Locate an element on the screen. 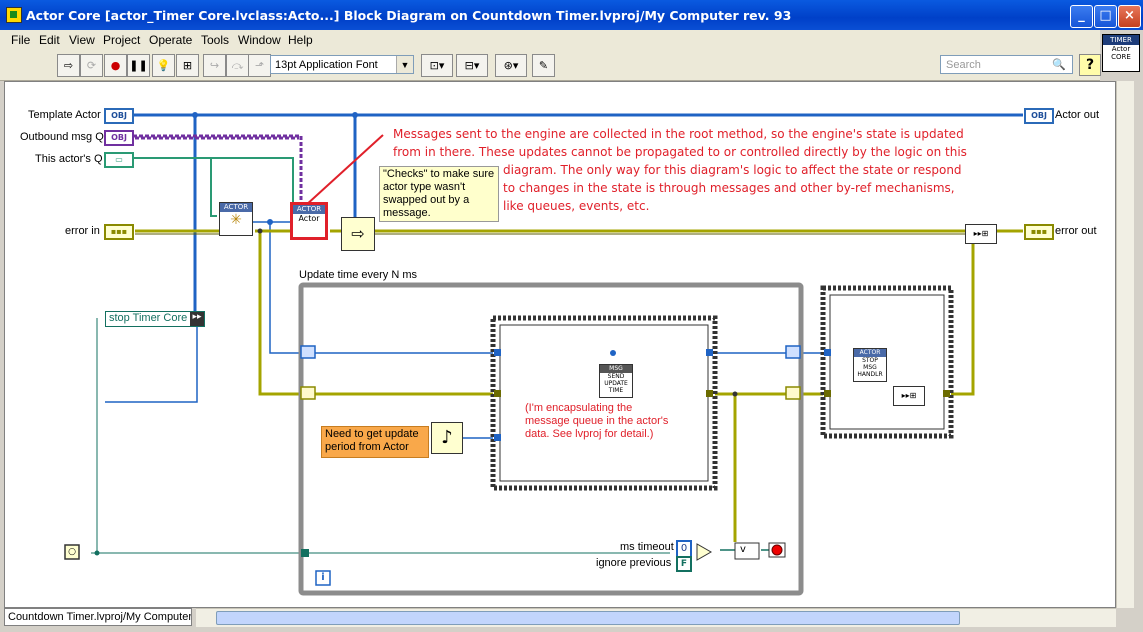 The image size is (1143, 632). merge-errors-inner-icon: ▸▸⊞ is located at coordinates (909, 396).